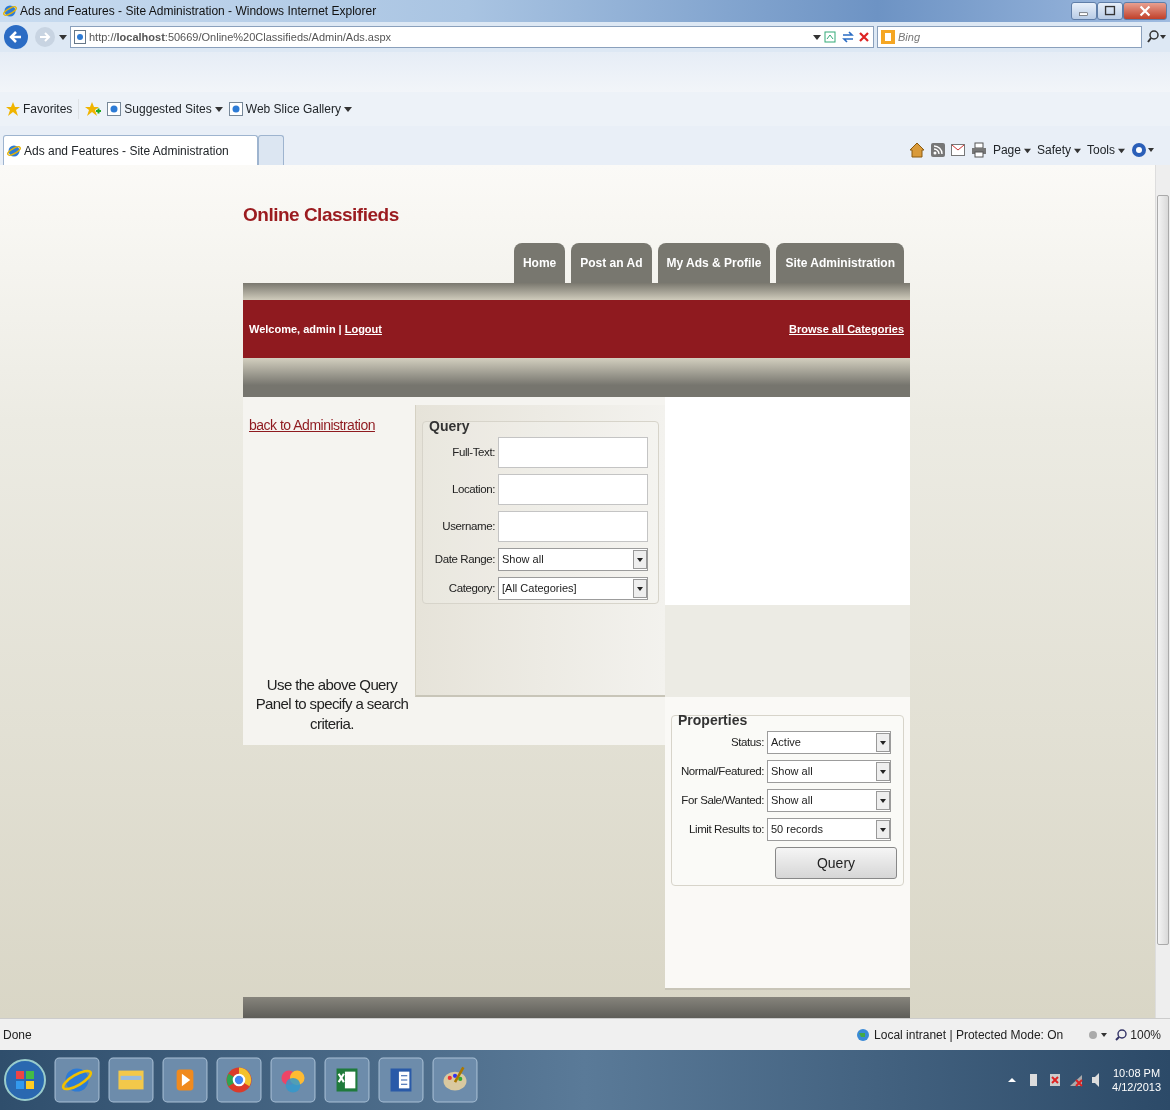 The height and width of the screenshot is (1110, 1170). What do you see at coordinates (48, 109) in the screenshot?
I see `favorites-button: Favorites` at bounding box center [48, 109].